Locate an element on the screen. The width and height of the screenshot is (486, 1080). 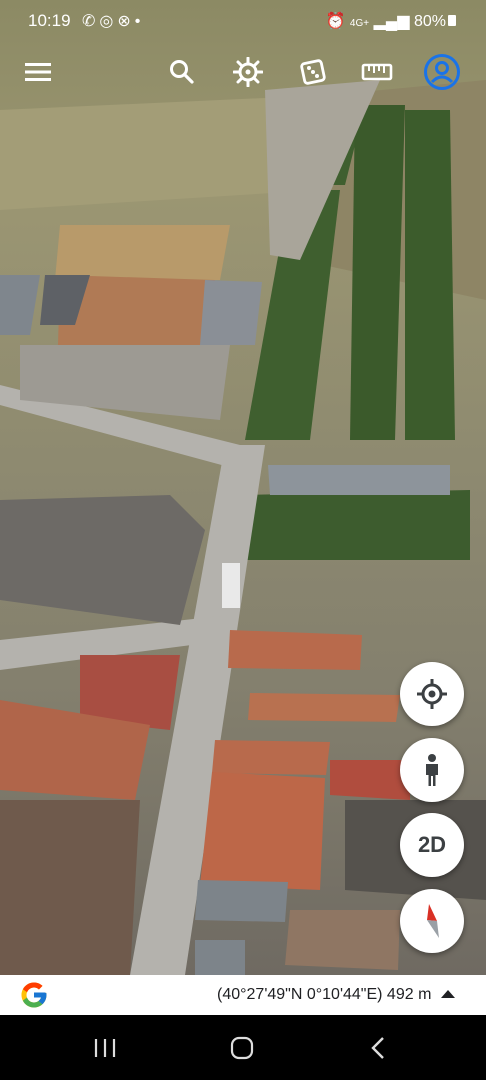
dice-icon is located at coordinates (313, 72).